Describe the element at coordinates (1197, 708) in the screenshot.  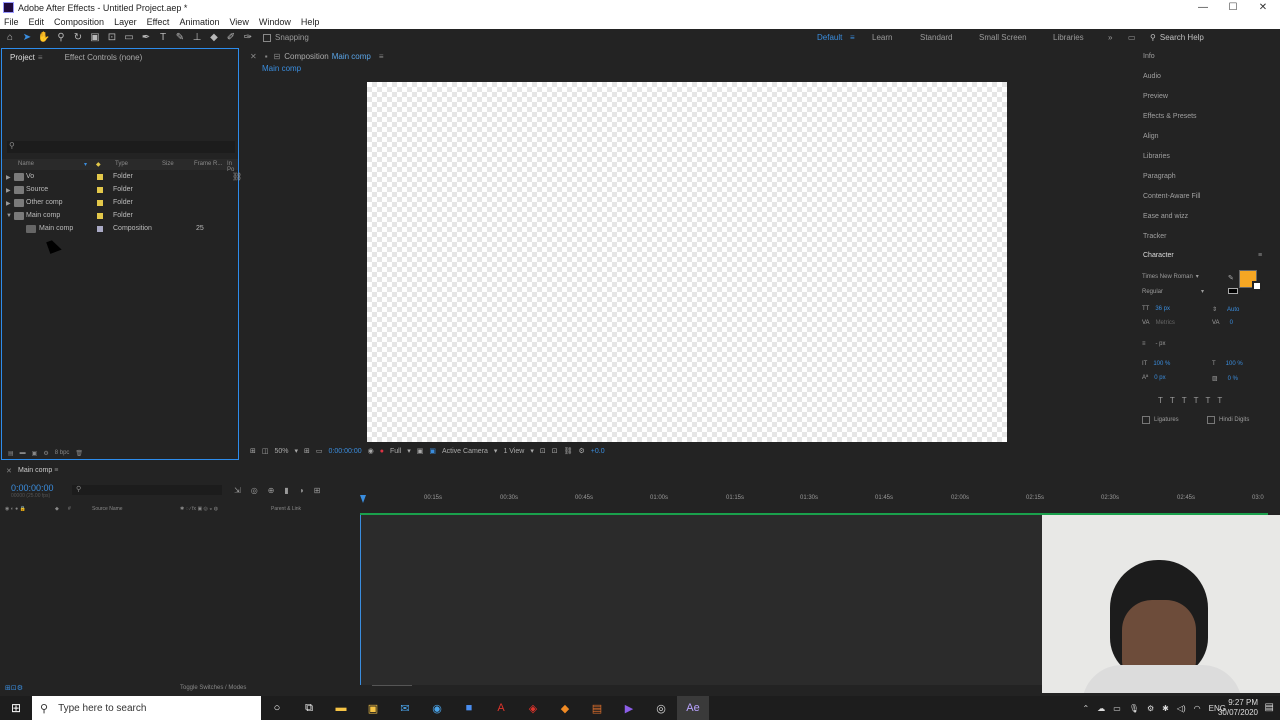
I see `wifi-icon: ◠` at that location.